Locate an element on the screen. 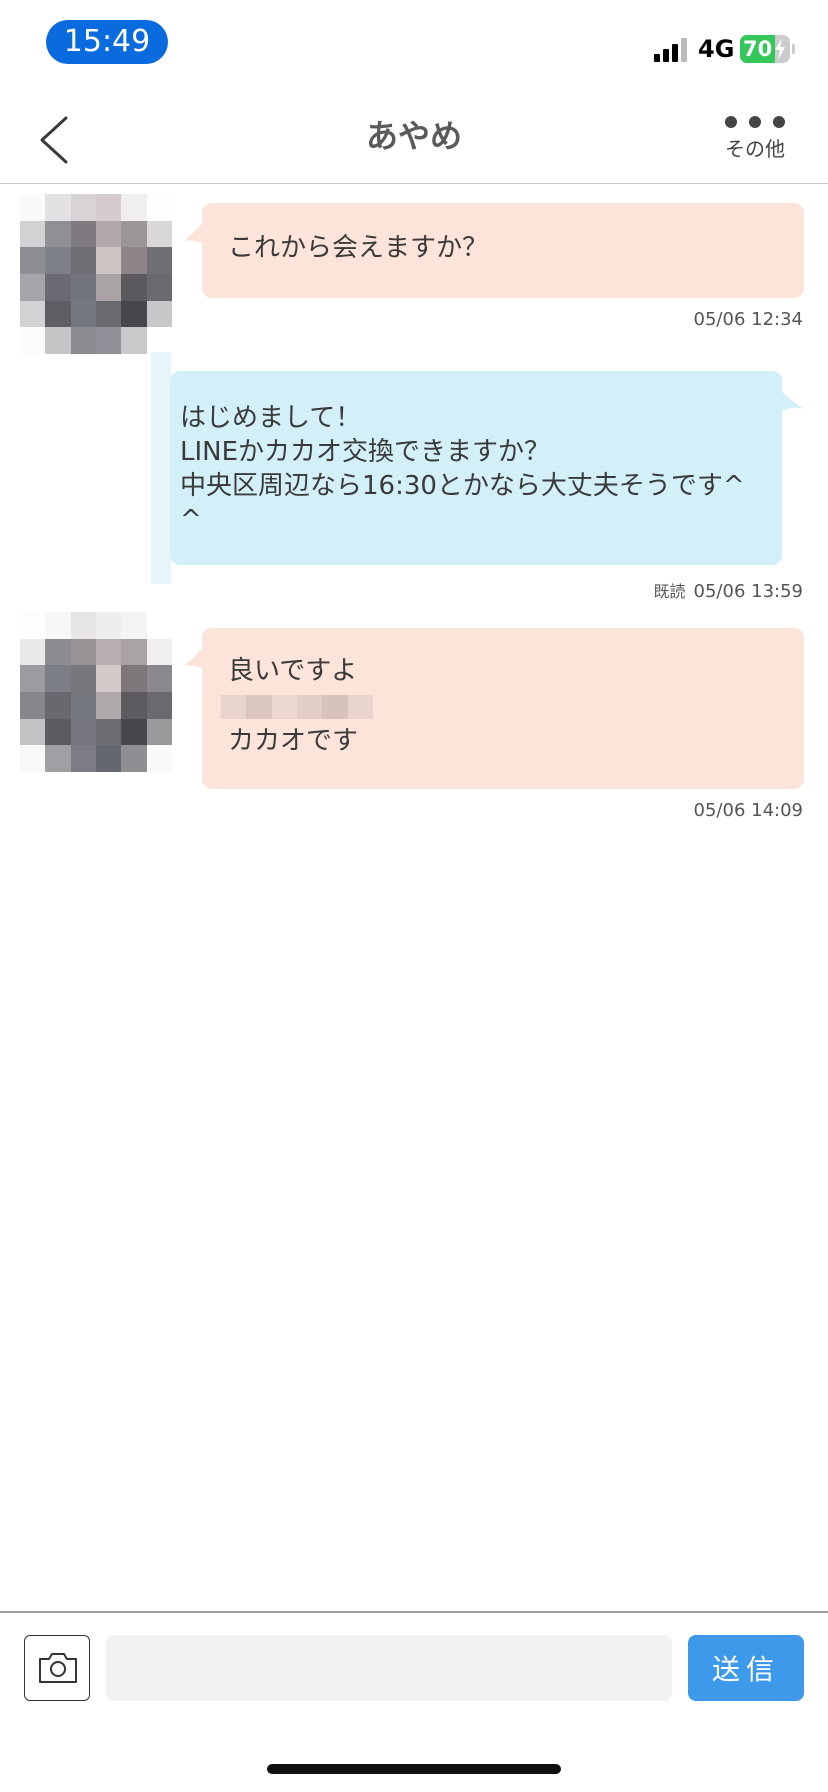 The image size is (828, 1792). camera-button is located at coordinates (57, 1668).